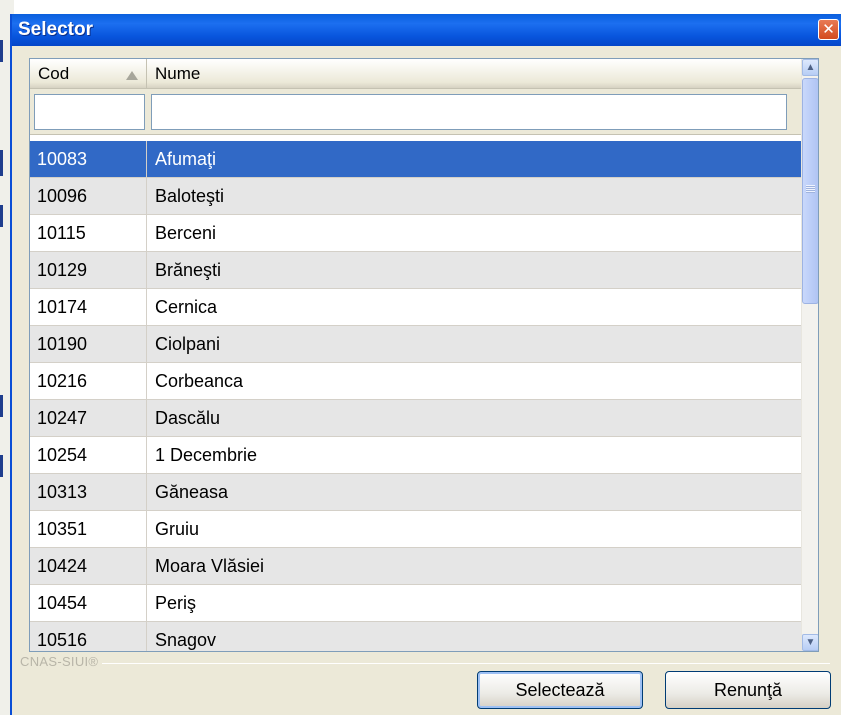 The height and width of the screenshot is (715, 841). I want to click on scroll-down-icon: ▼, so click(810, 642).